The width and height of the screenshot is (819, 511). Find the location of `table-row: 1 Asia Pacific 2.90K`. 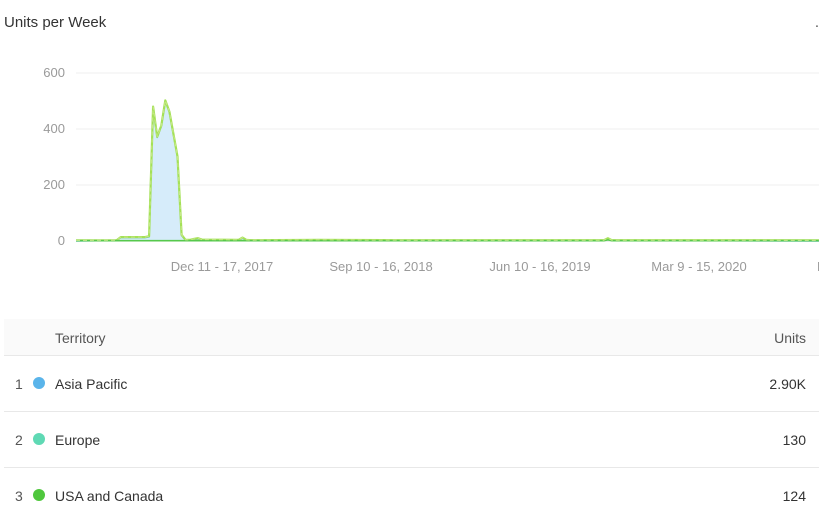

table-row: 1 Asia Pacific 2.90K is located at coordinates (411, 384).